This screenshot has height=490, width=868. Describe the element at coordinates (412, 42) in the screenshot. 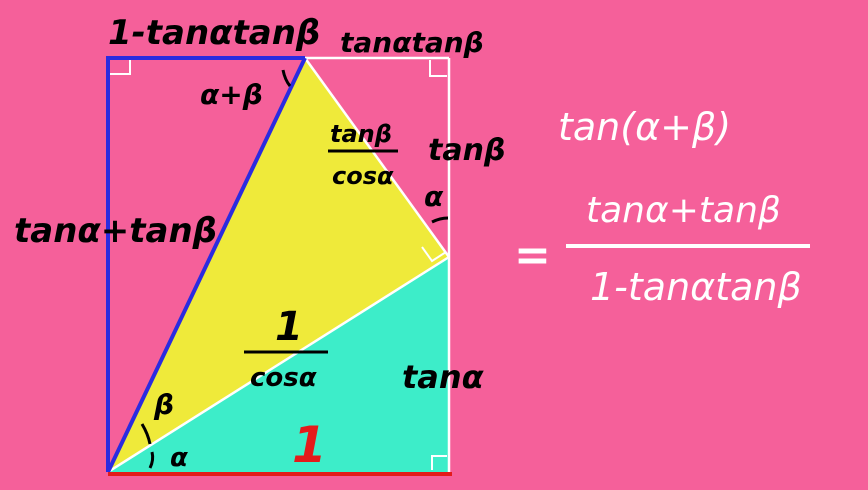

I see `label-top-right: tanαtanβ` at that location.